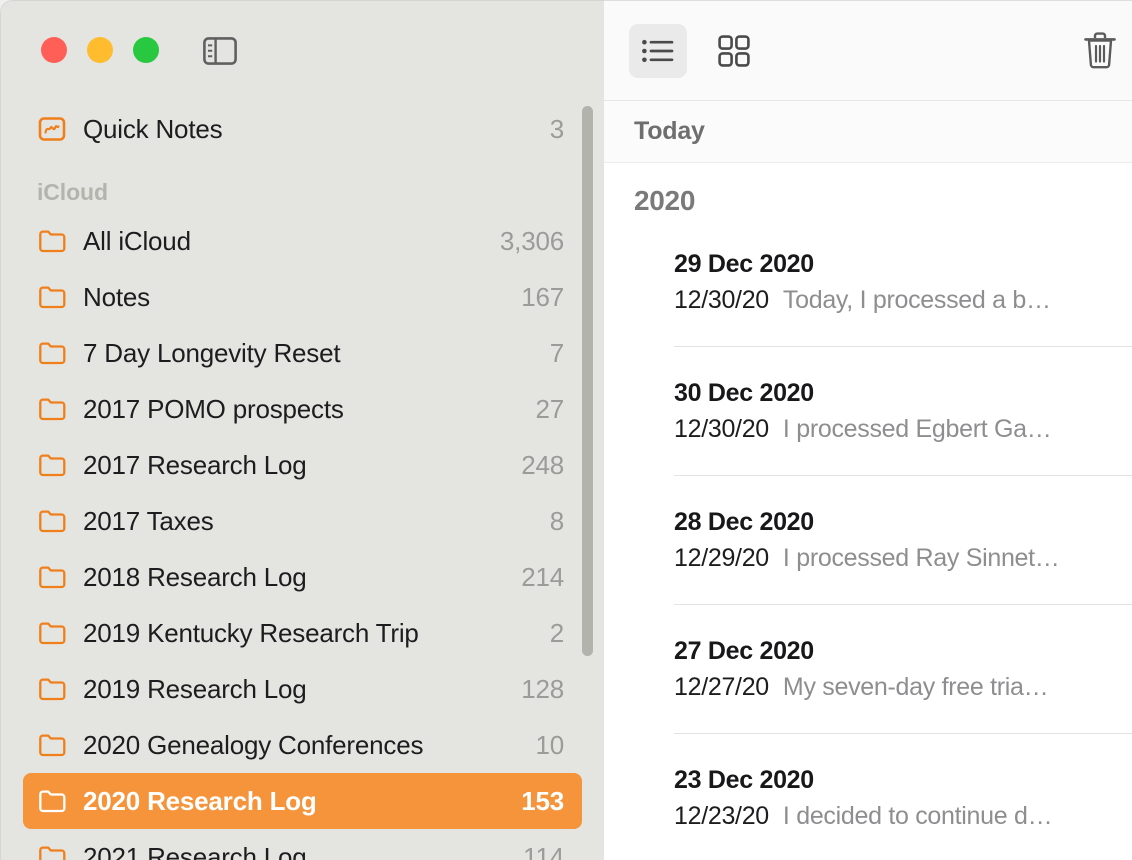 This screenshot has height=860, width=1132. What do you see at coordinates (200, 800) in the screenshot?
I see `sidebar-item-label: 2020 Research Log` at bounding box center [200, 800].